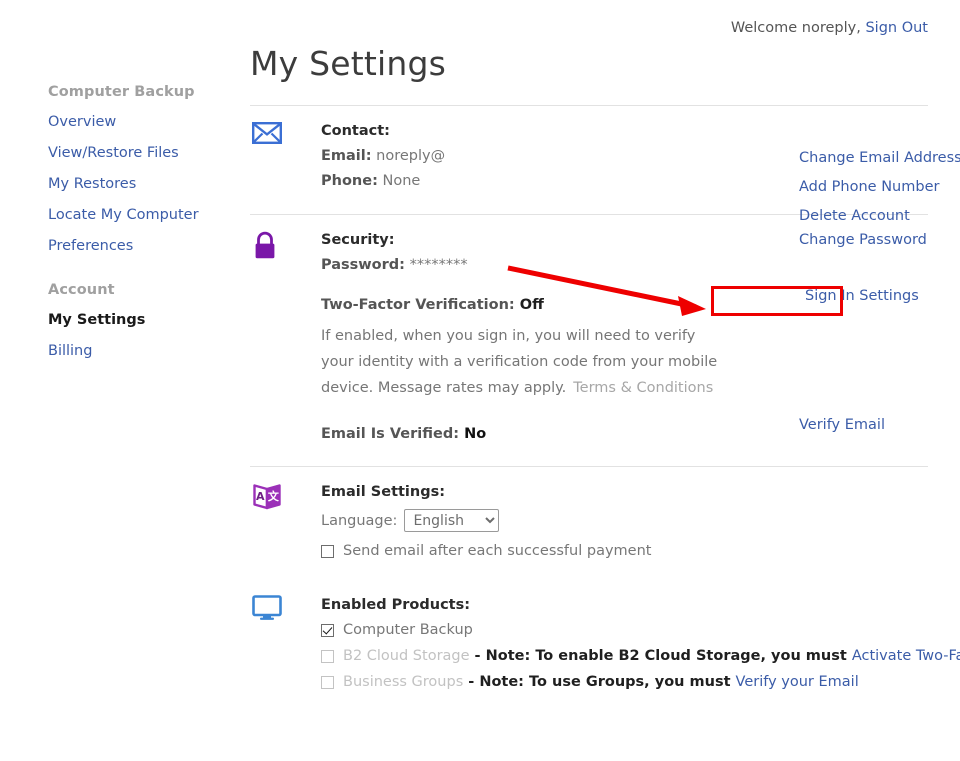 The height and width of the screenshot is (761, 960). I want to click on sidebar-item-preferences: Preferences, so click(138, 246).